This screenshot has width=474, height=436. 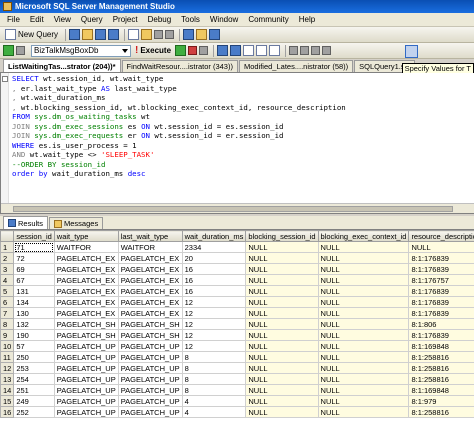 I want to click on row-number: 11, so click(x=7, y=357).